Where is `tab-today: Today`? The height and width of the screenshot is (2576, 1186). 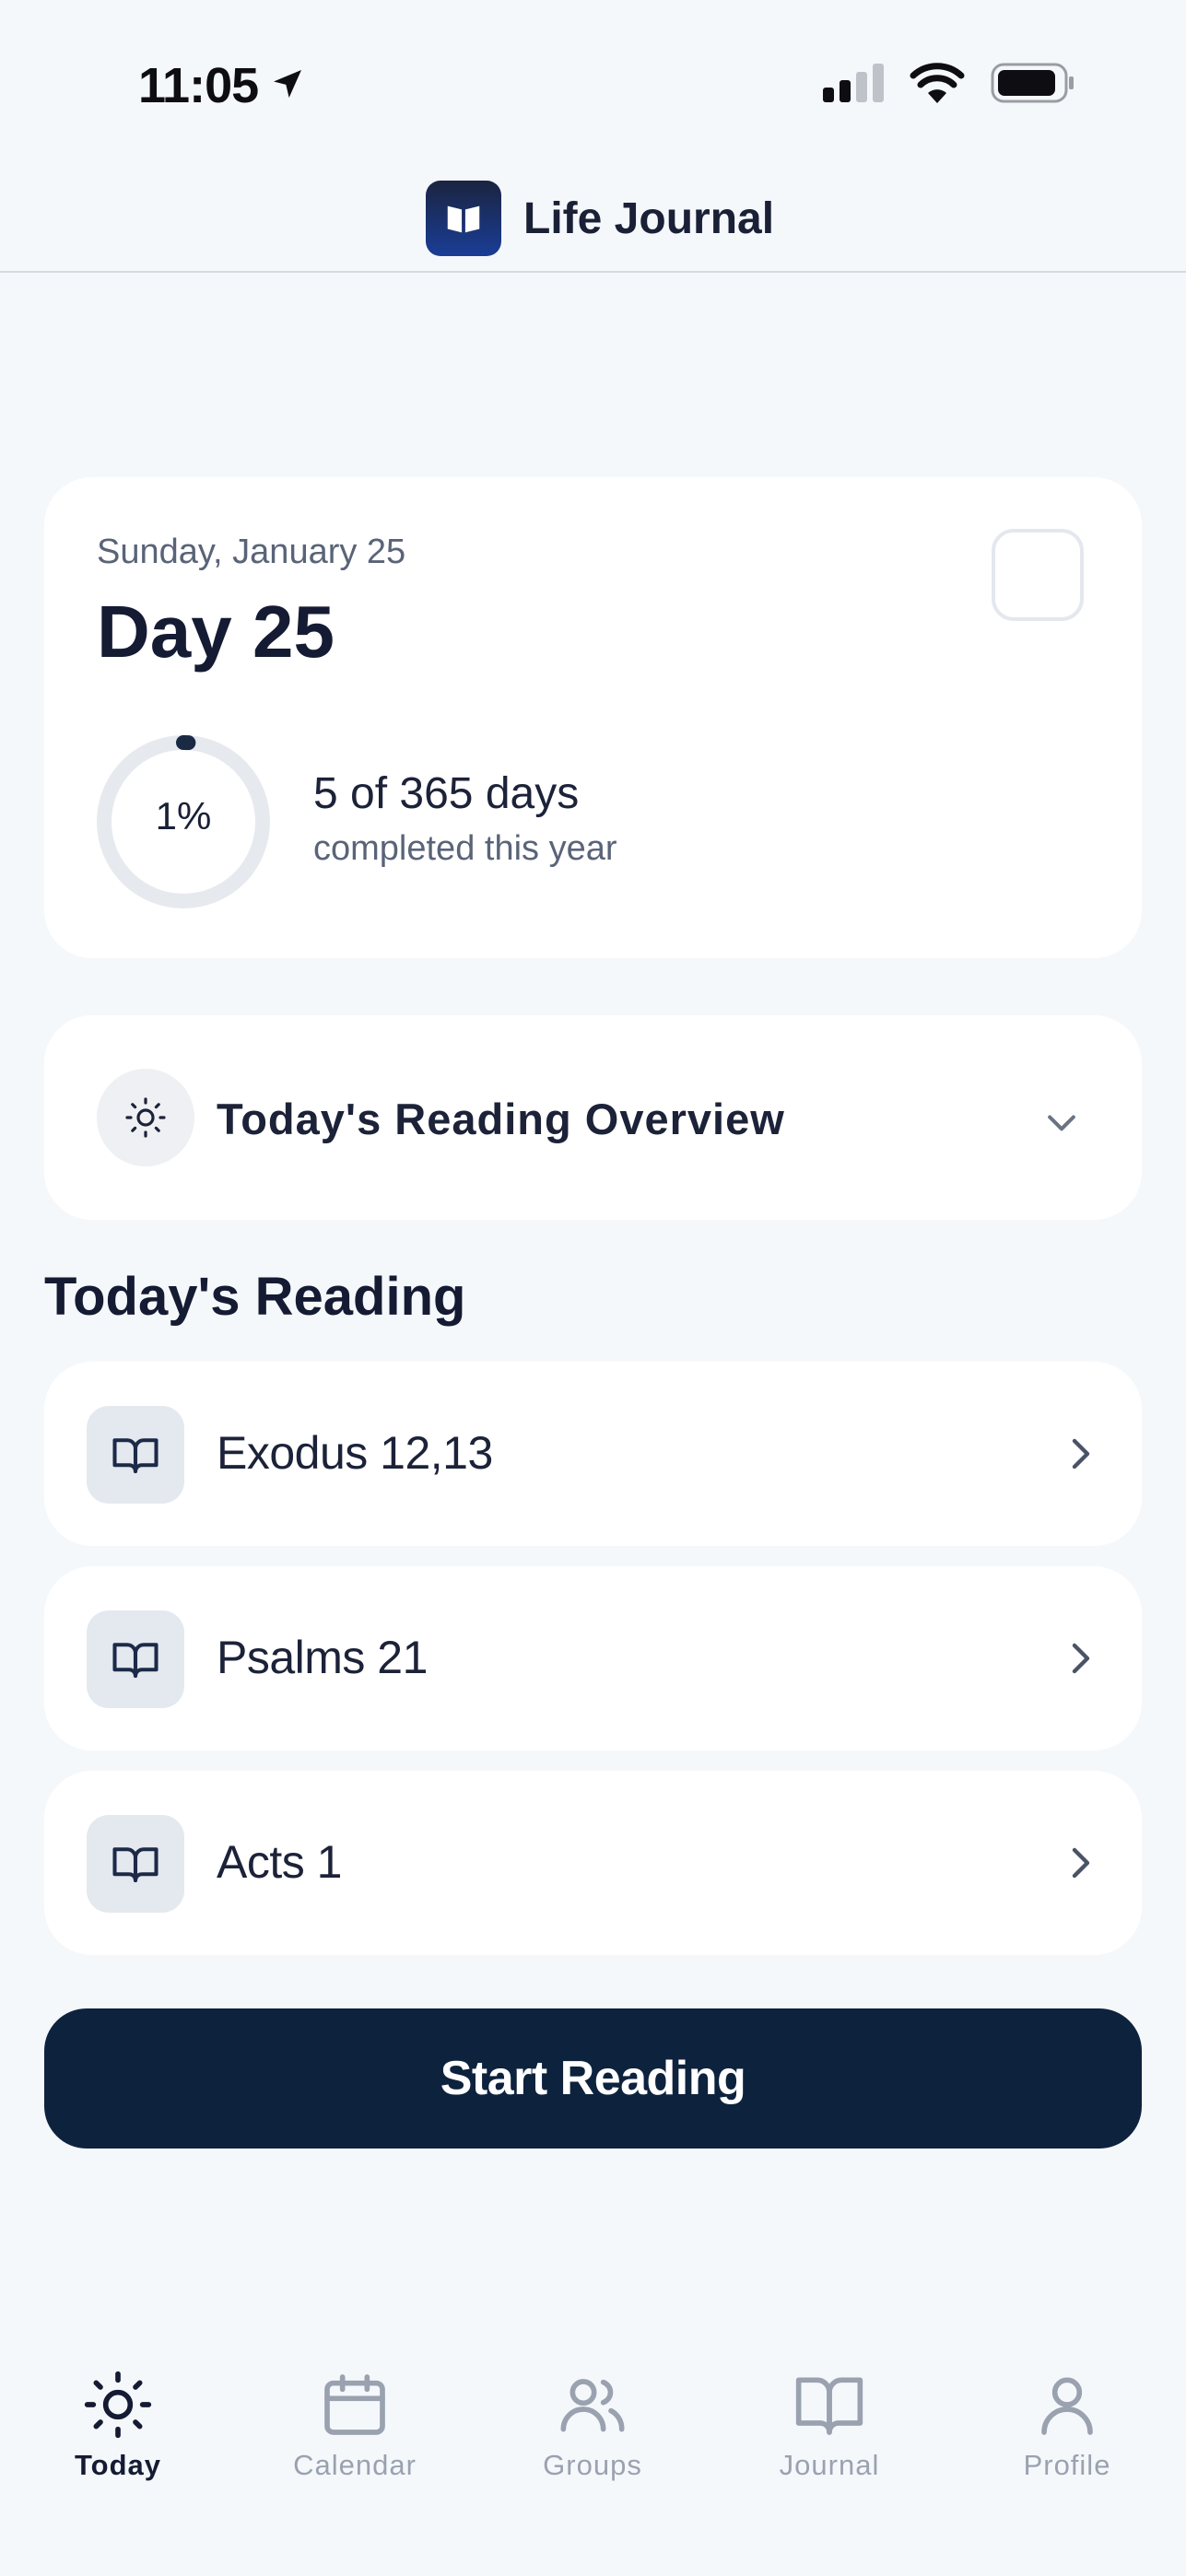
tab-today: Today is located at coordinates (118, 2425).